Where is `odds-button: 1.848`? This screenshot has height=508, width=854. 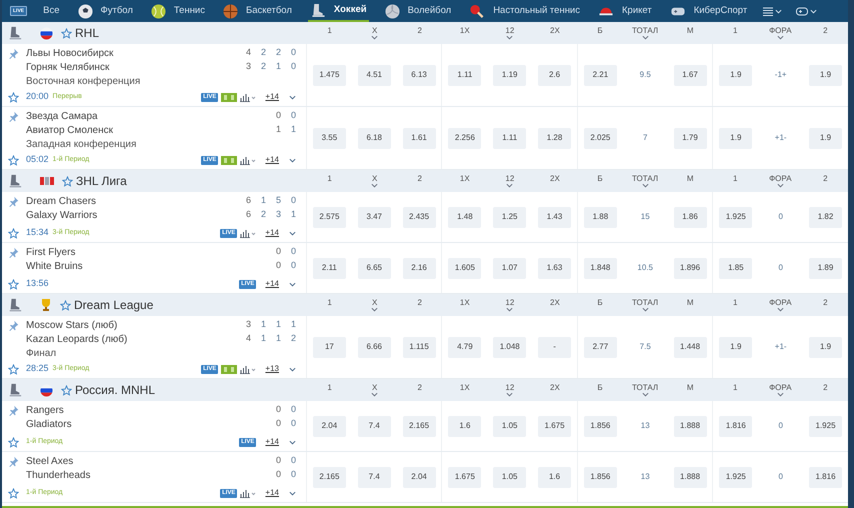
odds-button: 1.848 is located at coordinates (600, 268).